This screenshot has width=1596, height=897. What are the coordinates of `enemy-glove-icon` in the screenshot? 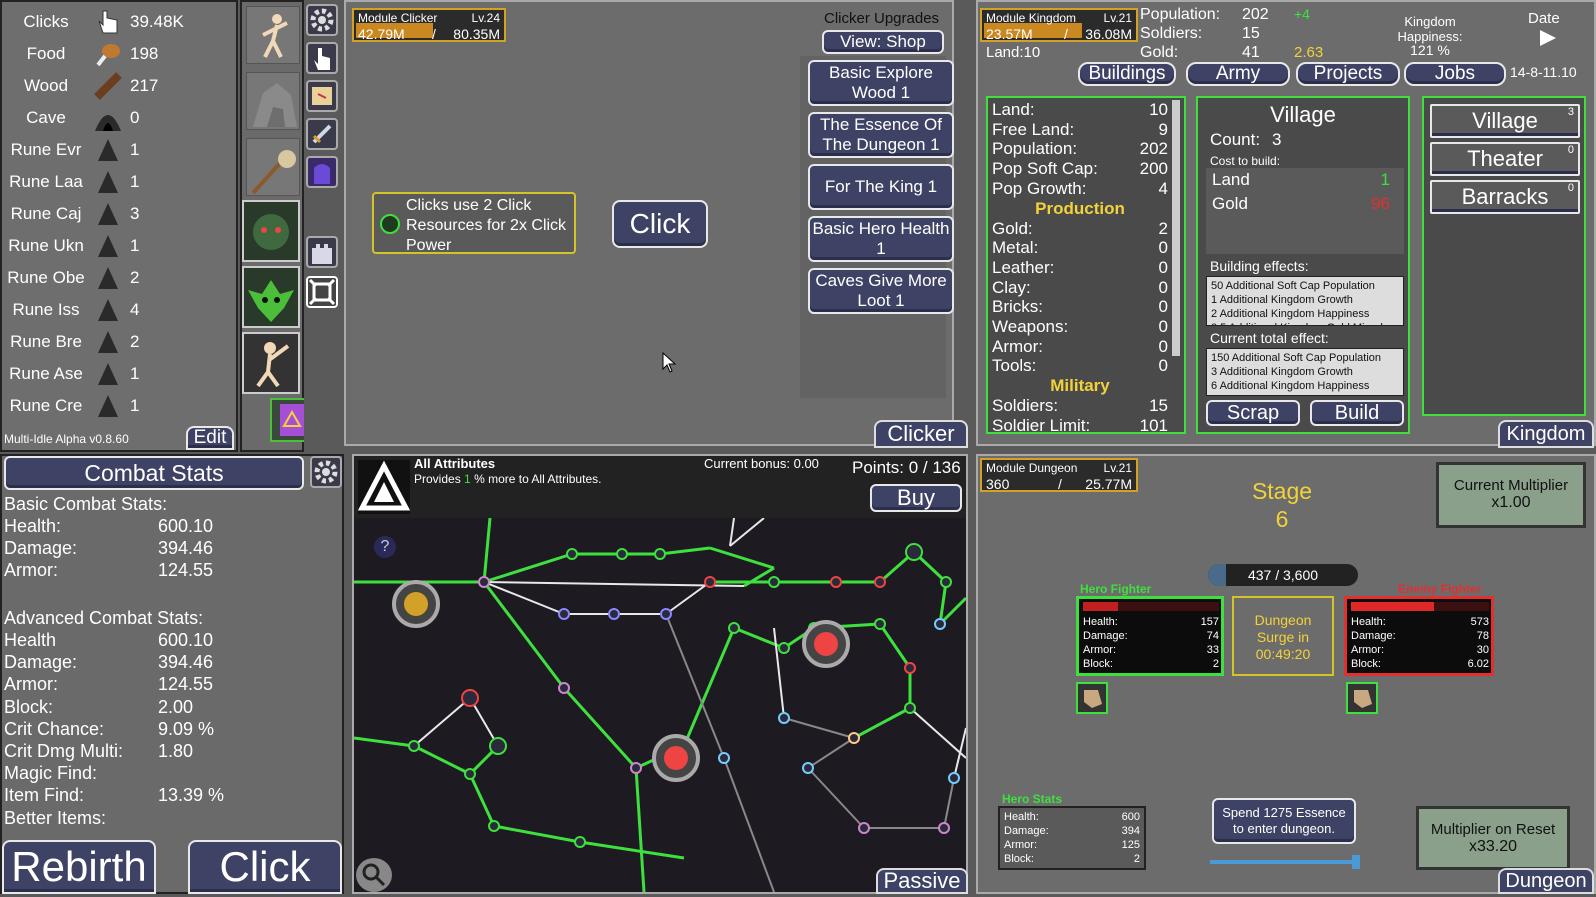 It's located at (1362, 698).